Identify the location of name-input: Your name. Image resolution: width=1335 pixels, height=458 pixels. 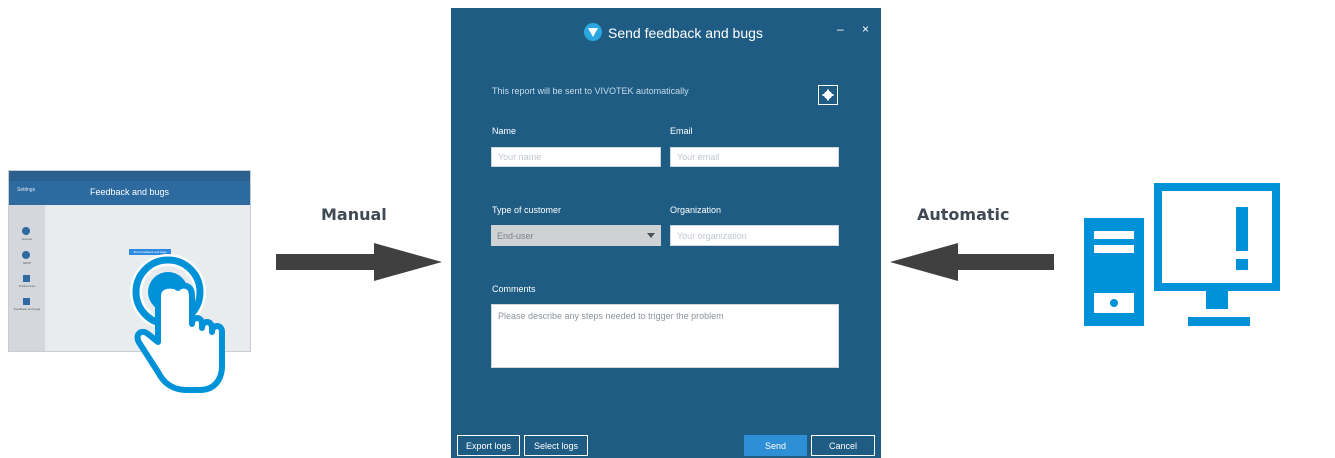
(576, 157).